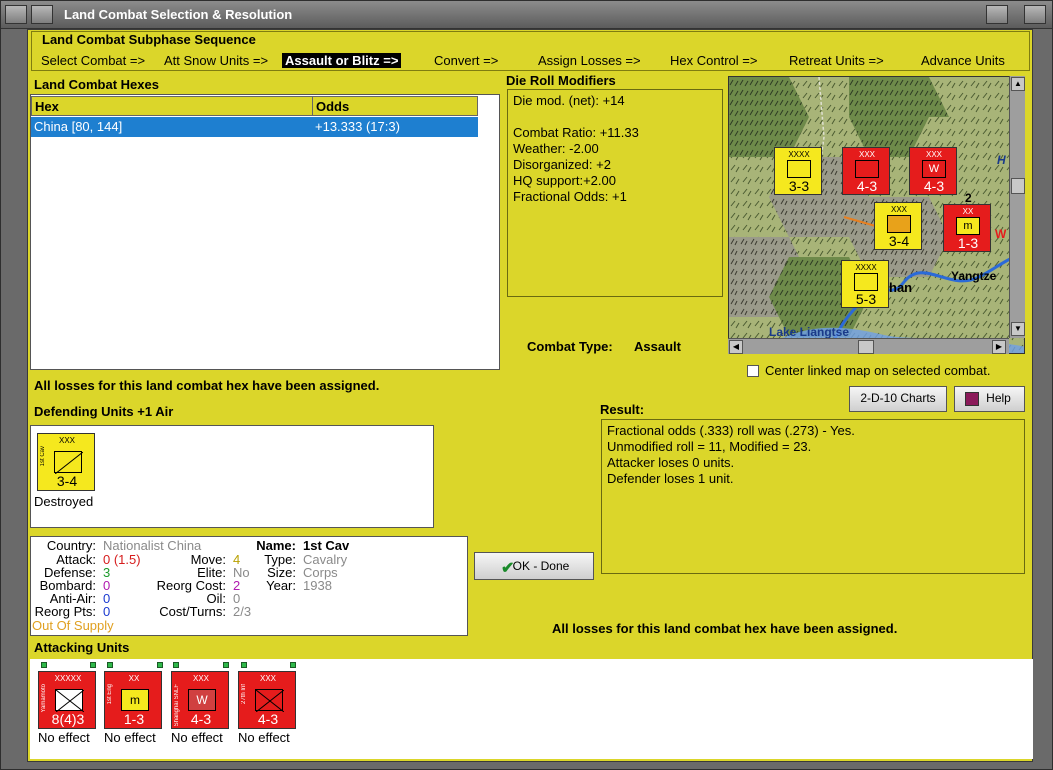 This screenshot has height=770, width=1053. I want to click on map-counter-1st-eng: XX m 1-3, so click(967, 228).